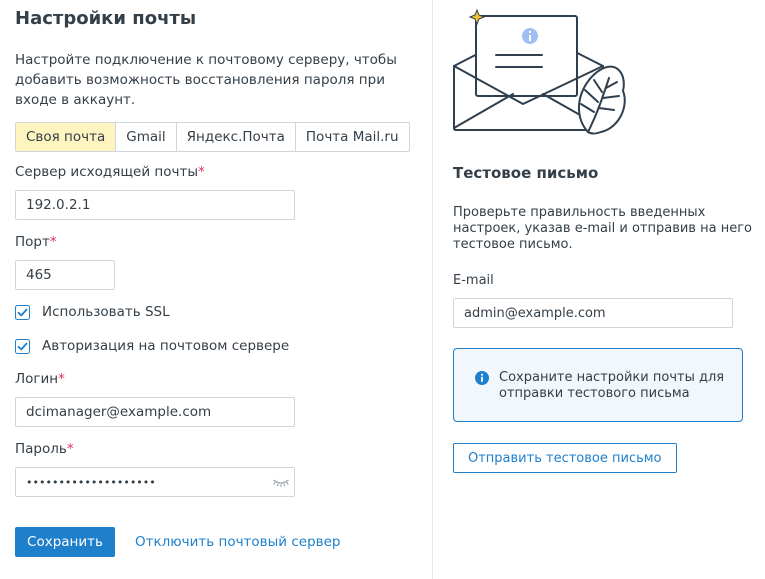  Describe the element at coordinates (155, 412) in the screenshot. I see `login-input` at that location.